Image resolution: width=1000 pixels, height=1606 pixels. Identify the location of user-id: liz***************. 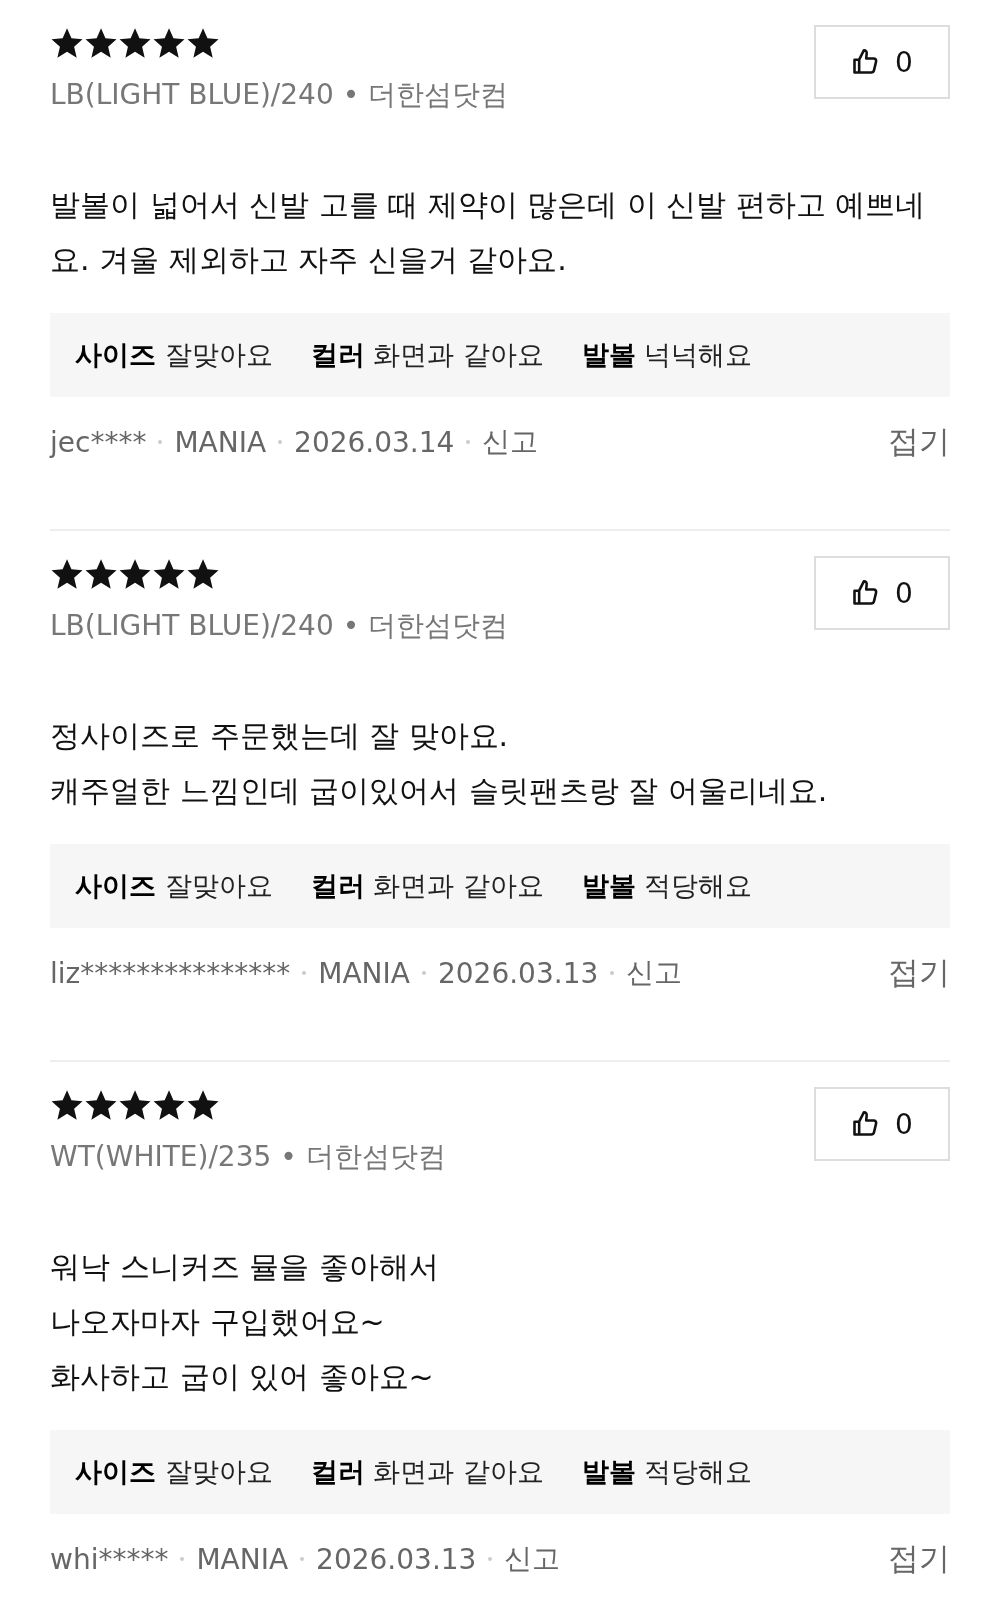
(170, 973).